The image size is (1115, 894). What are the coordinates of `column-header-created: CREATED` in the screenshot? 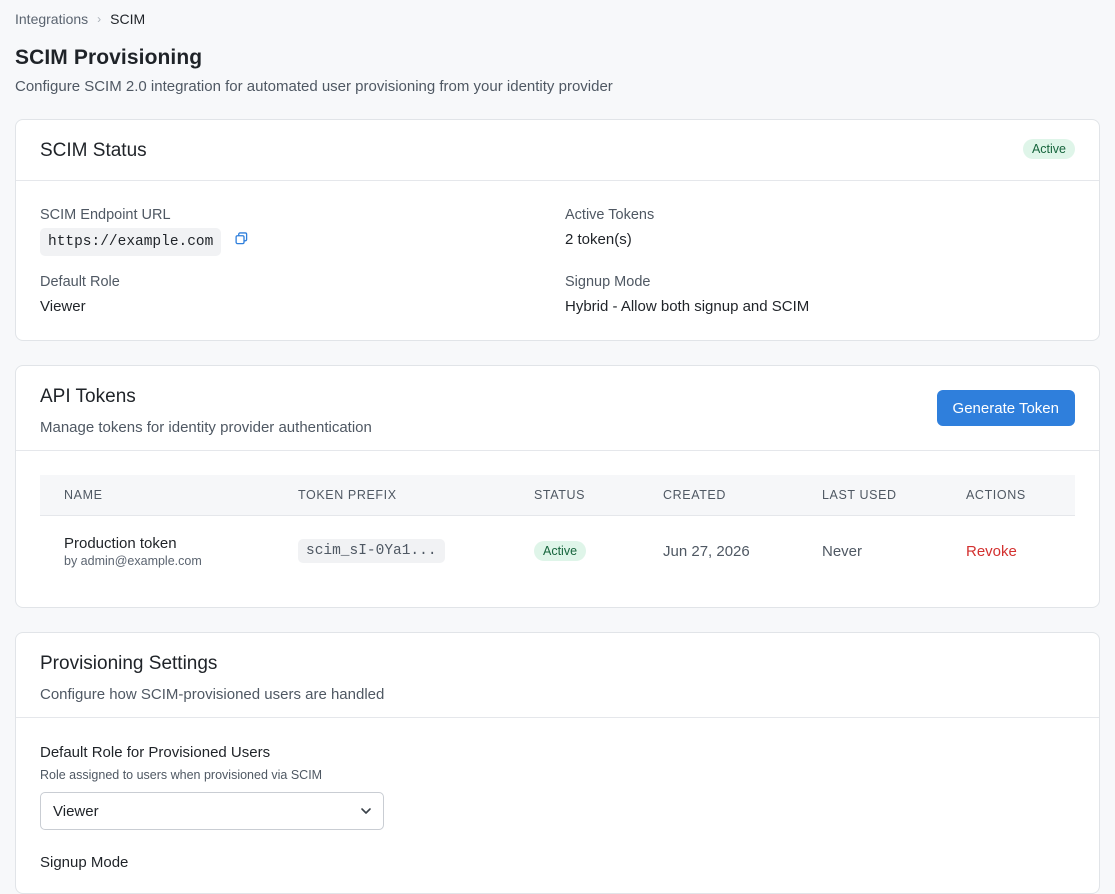 It's located at (718, 495).